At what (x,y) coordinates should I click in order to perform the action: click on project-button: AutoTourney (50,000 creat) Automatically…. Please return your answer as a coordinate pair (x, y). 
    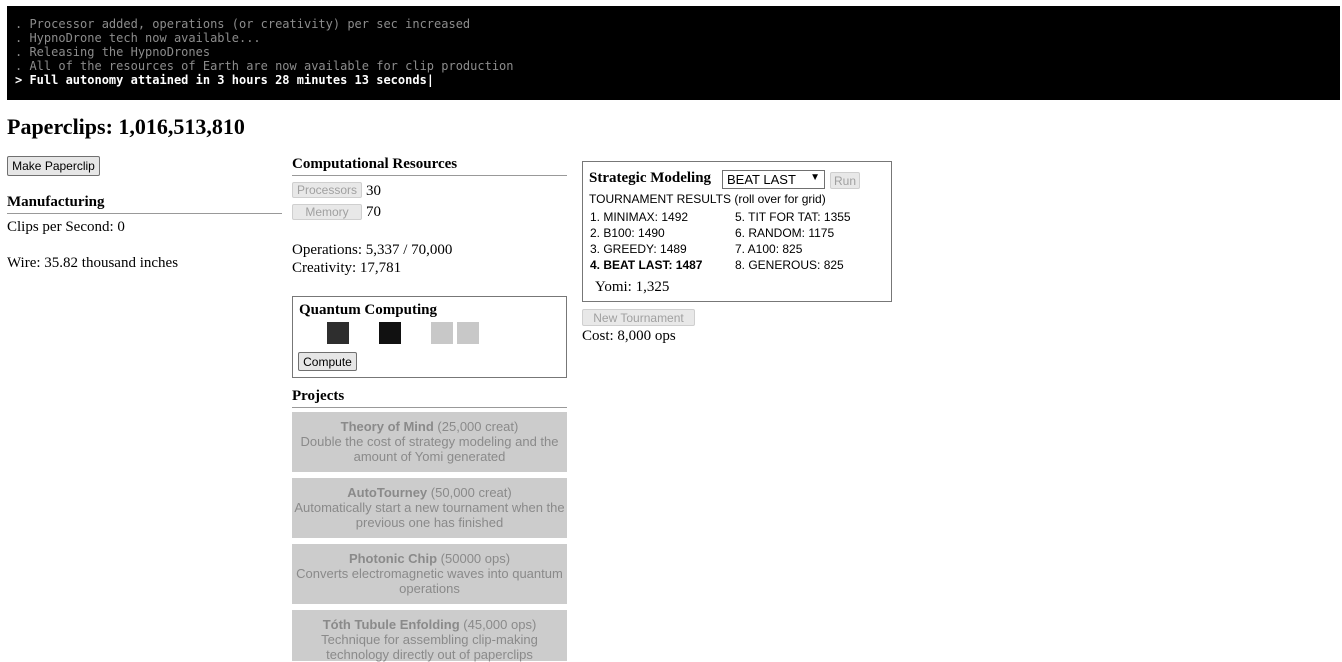
    Looking at the image, I should click on (429, 508).